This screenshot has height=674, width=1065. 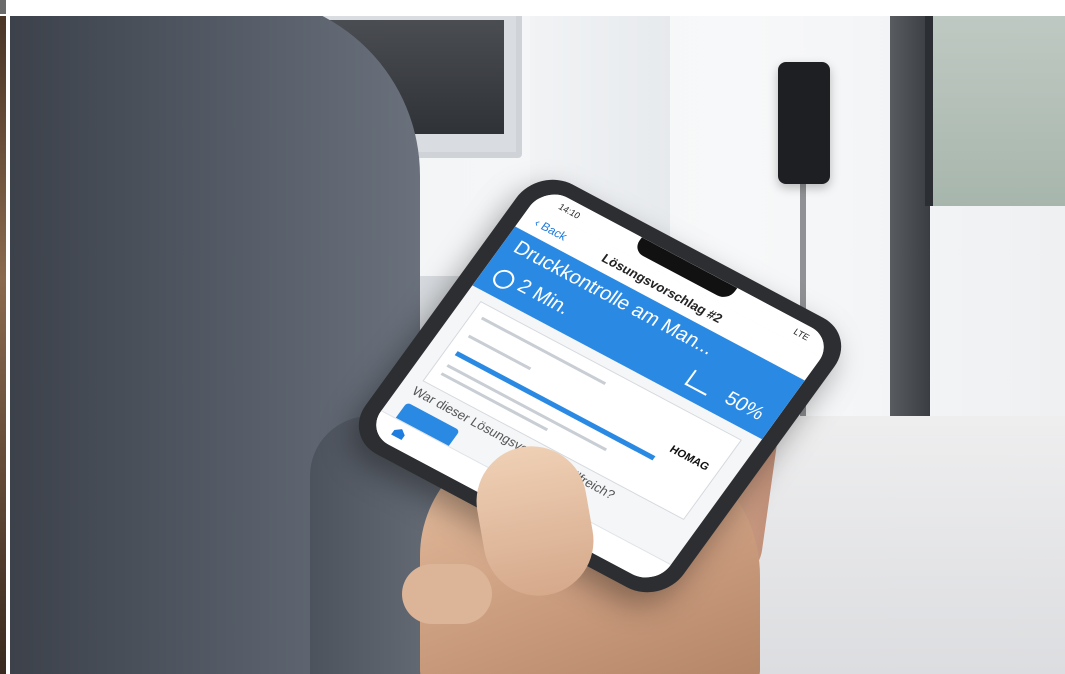 What do you see at coordinates (689, 458) in the screenshot?
I see `homag-logo: HOMAG` at bounding box center [689, 458].